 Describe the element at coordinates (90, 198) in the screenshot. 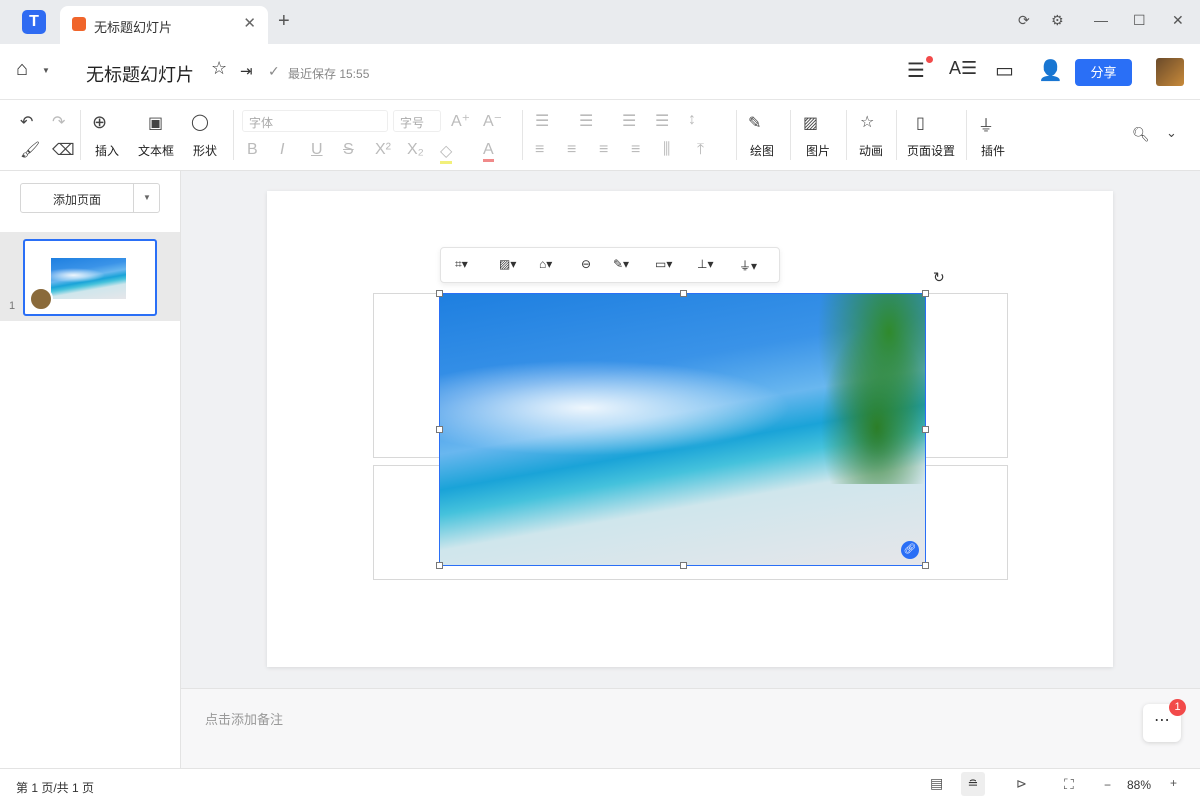

I see `add-page-button: 添加页面 ▼` at that location.